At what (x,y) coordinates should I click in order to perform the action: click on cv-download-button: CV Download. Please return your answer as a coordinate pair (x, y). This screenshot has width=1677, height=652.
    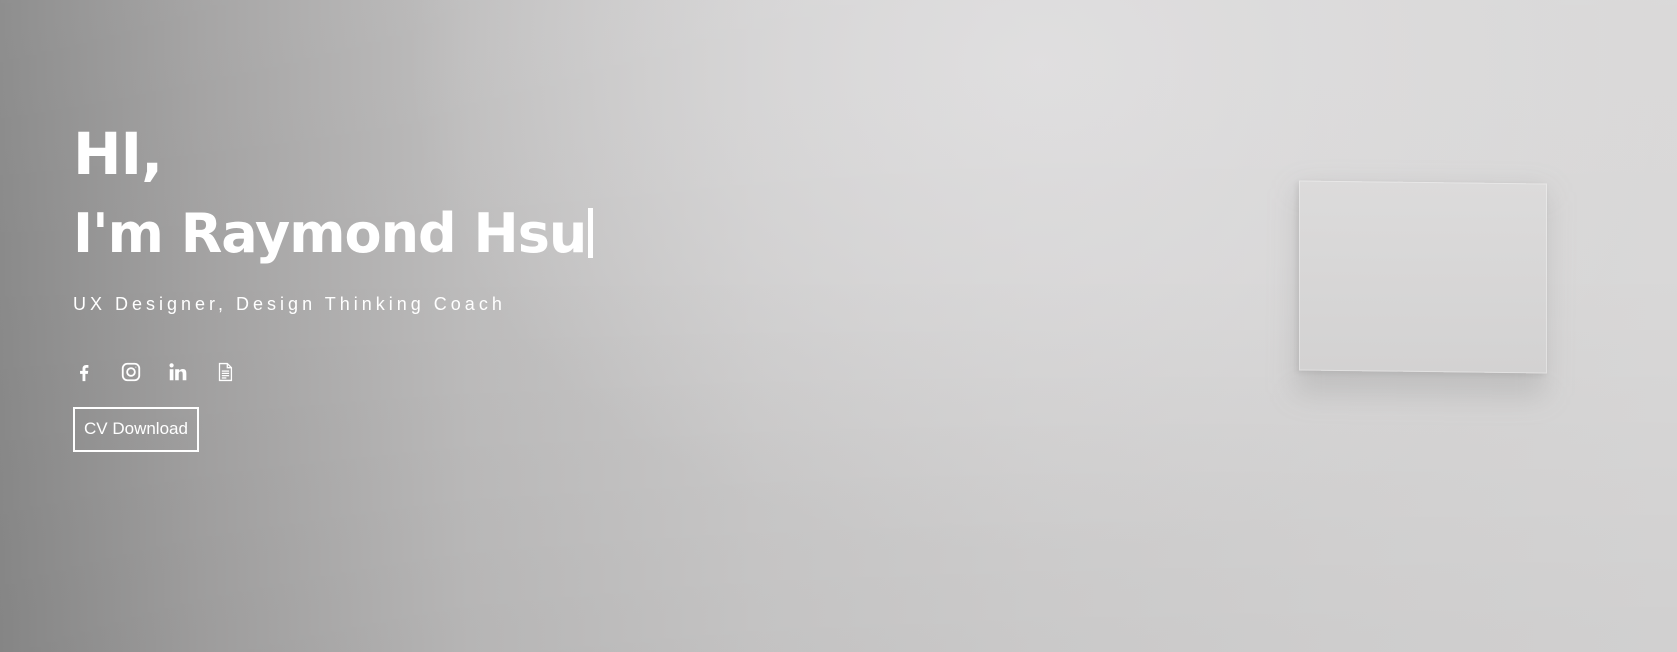
    Looking at the image, I should click on (136, 429).